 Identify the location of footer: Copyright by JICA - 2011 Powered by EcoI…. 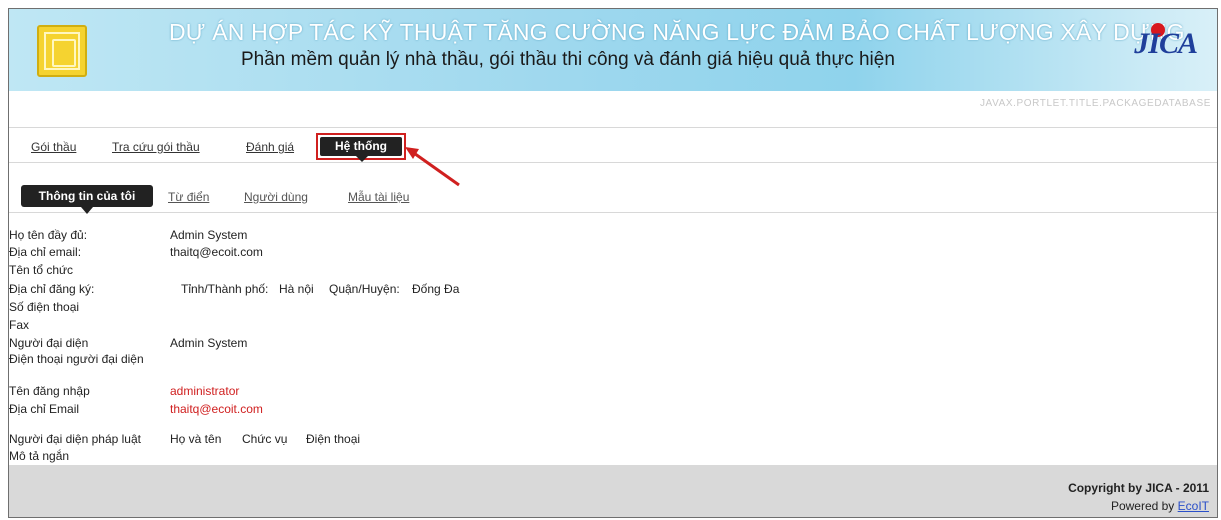
(613, 491).